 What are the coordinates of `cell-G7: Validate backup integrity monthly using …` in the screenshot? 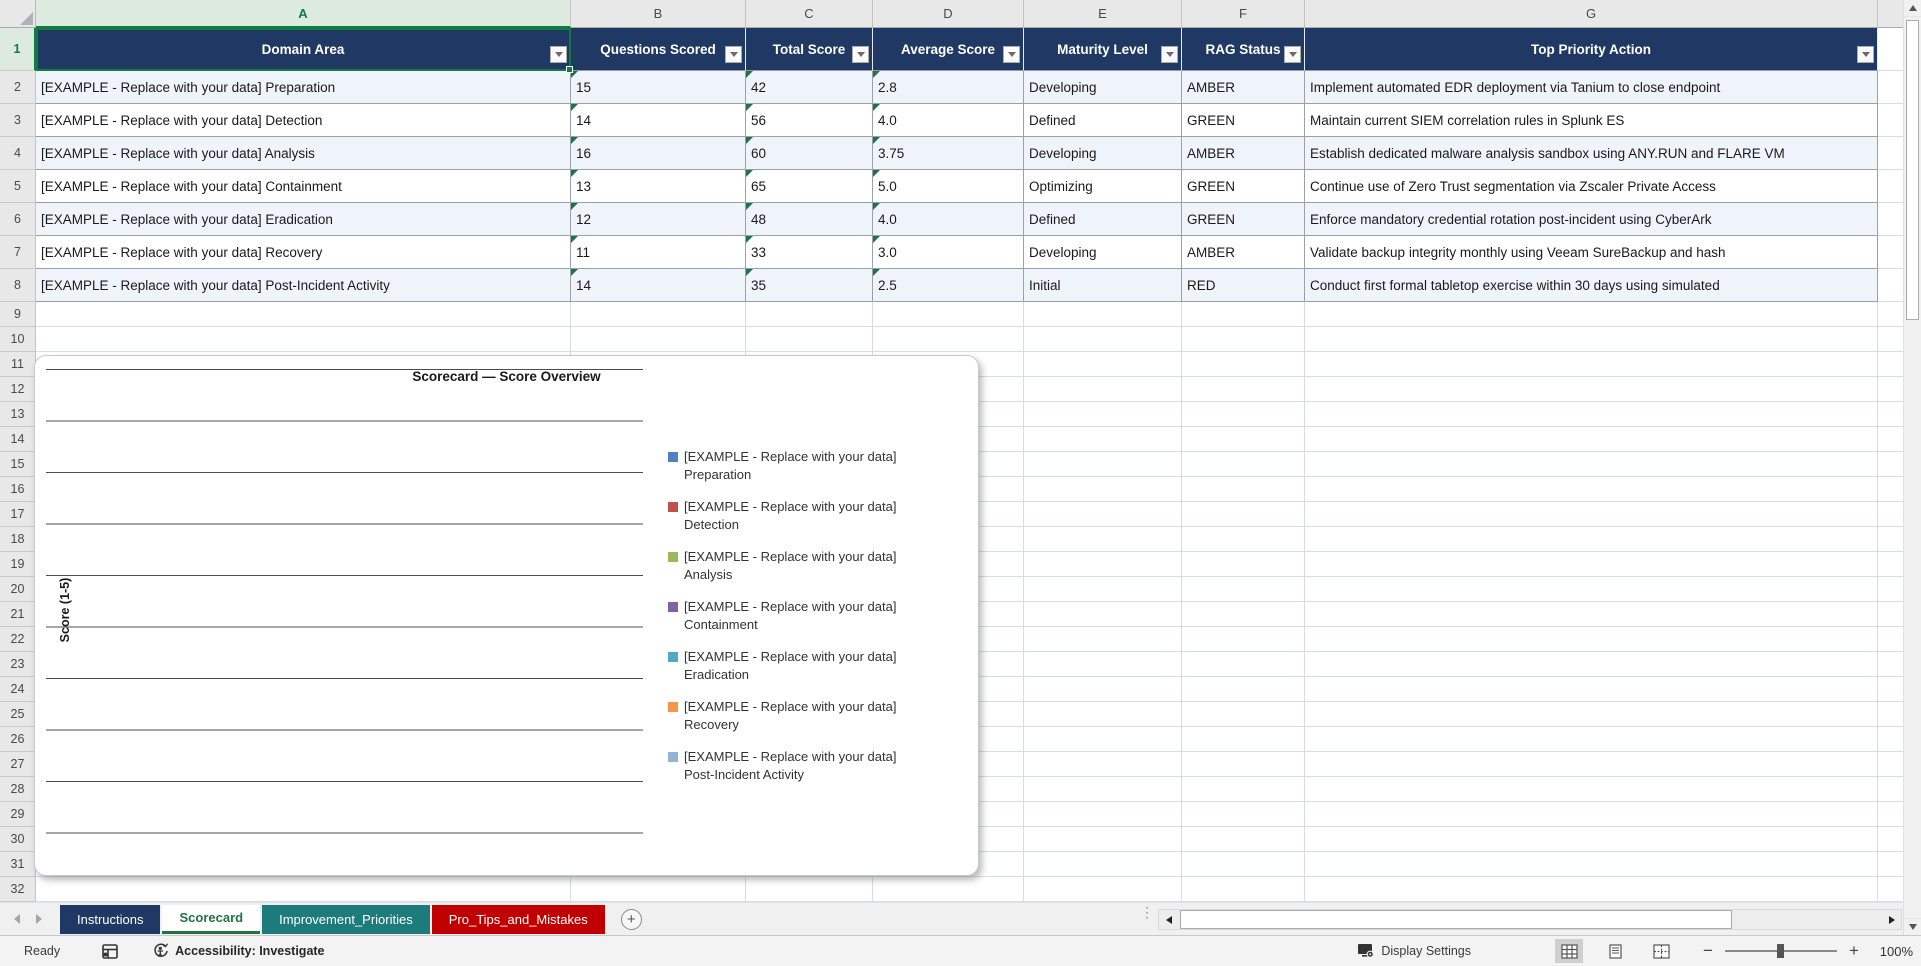 It's located at (1591, 252).